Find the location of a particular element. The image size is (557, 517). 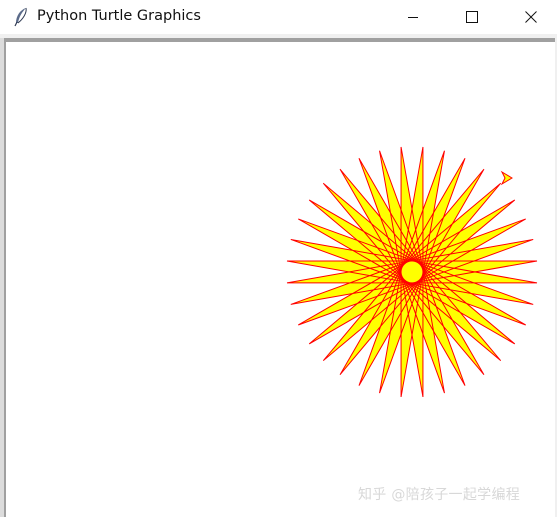

turtle-arrow-icon is located at coordinates (506, 178).